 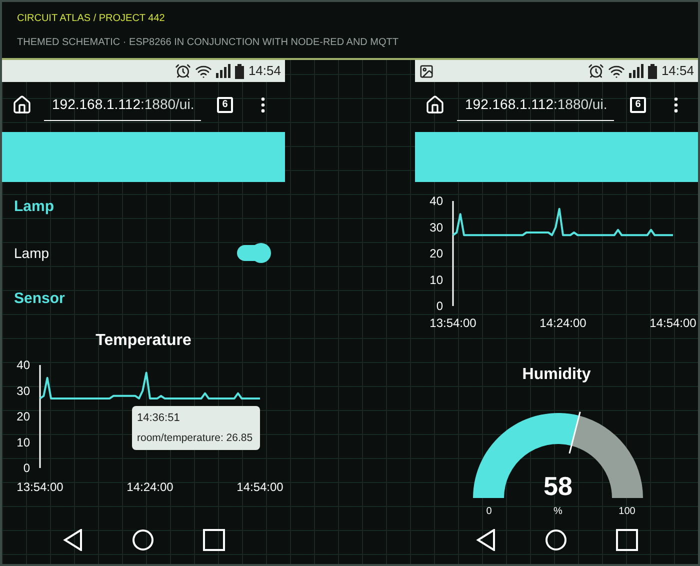 What do you see at coordinates (32, 253) in the screenshot?
I see `switch-label: Lamp` at bounding box center [32, 253].